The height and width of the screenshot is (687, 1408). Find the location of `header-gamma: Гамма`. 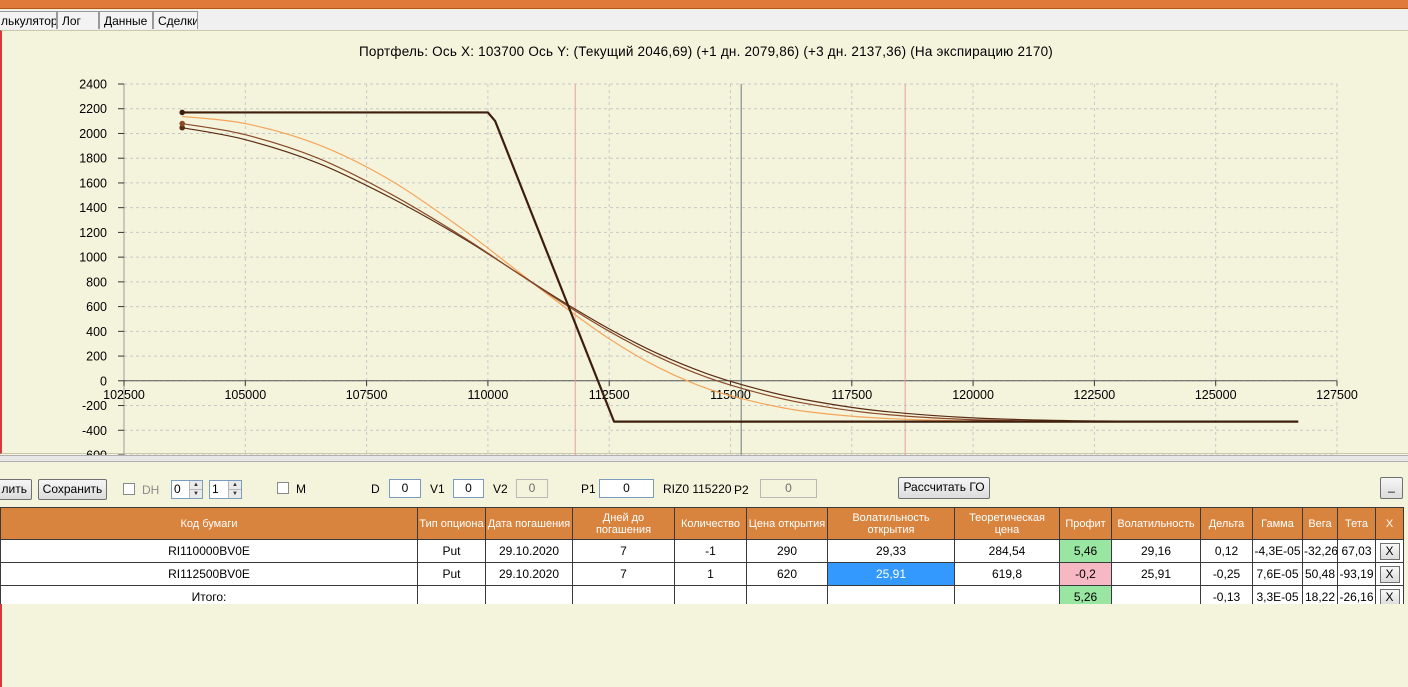

header-gamma: Гамма is located at coordinates (1277, 523).